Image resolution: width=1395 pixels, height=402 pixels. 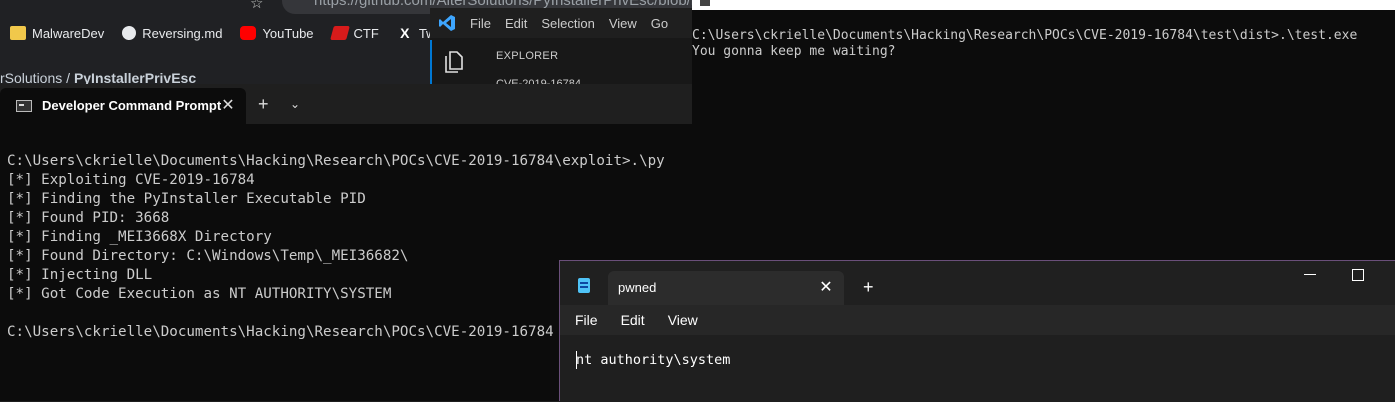 What do you see at coordinates (576, 360) in the screenshot?
I see `text-caret` at bounding box center [576, 360].